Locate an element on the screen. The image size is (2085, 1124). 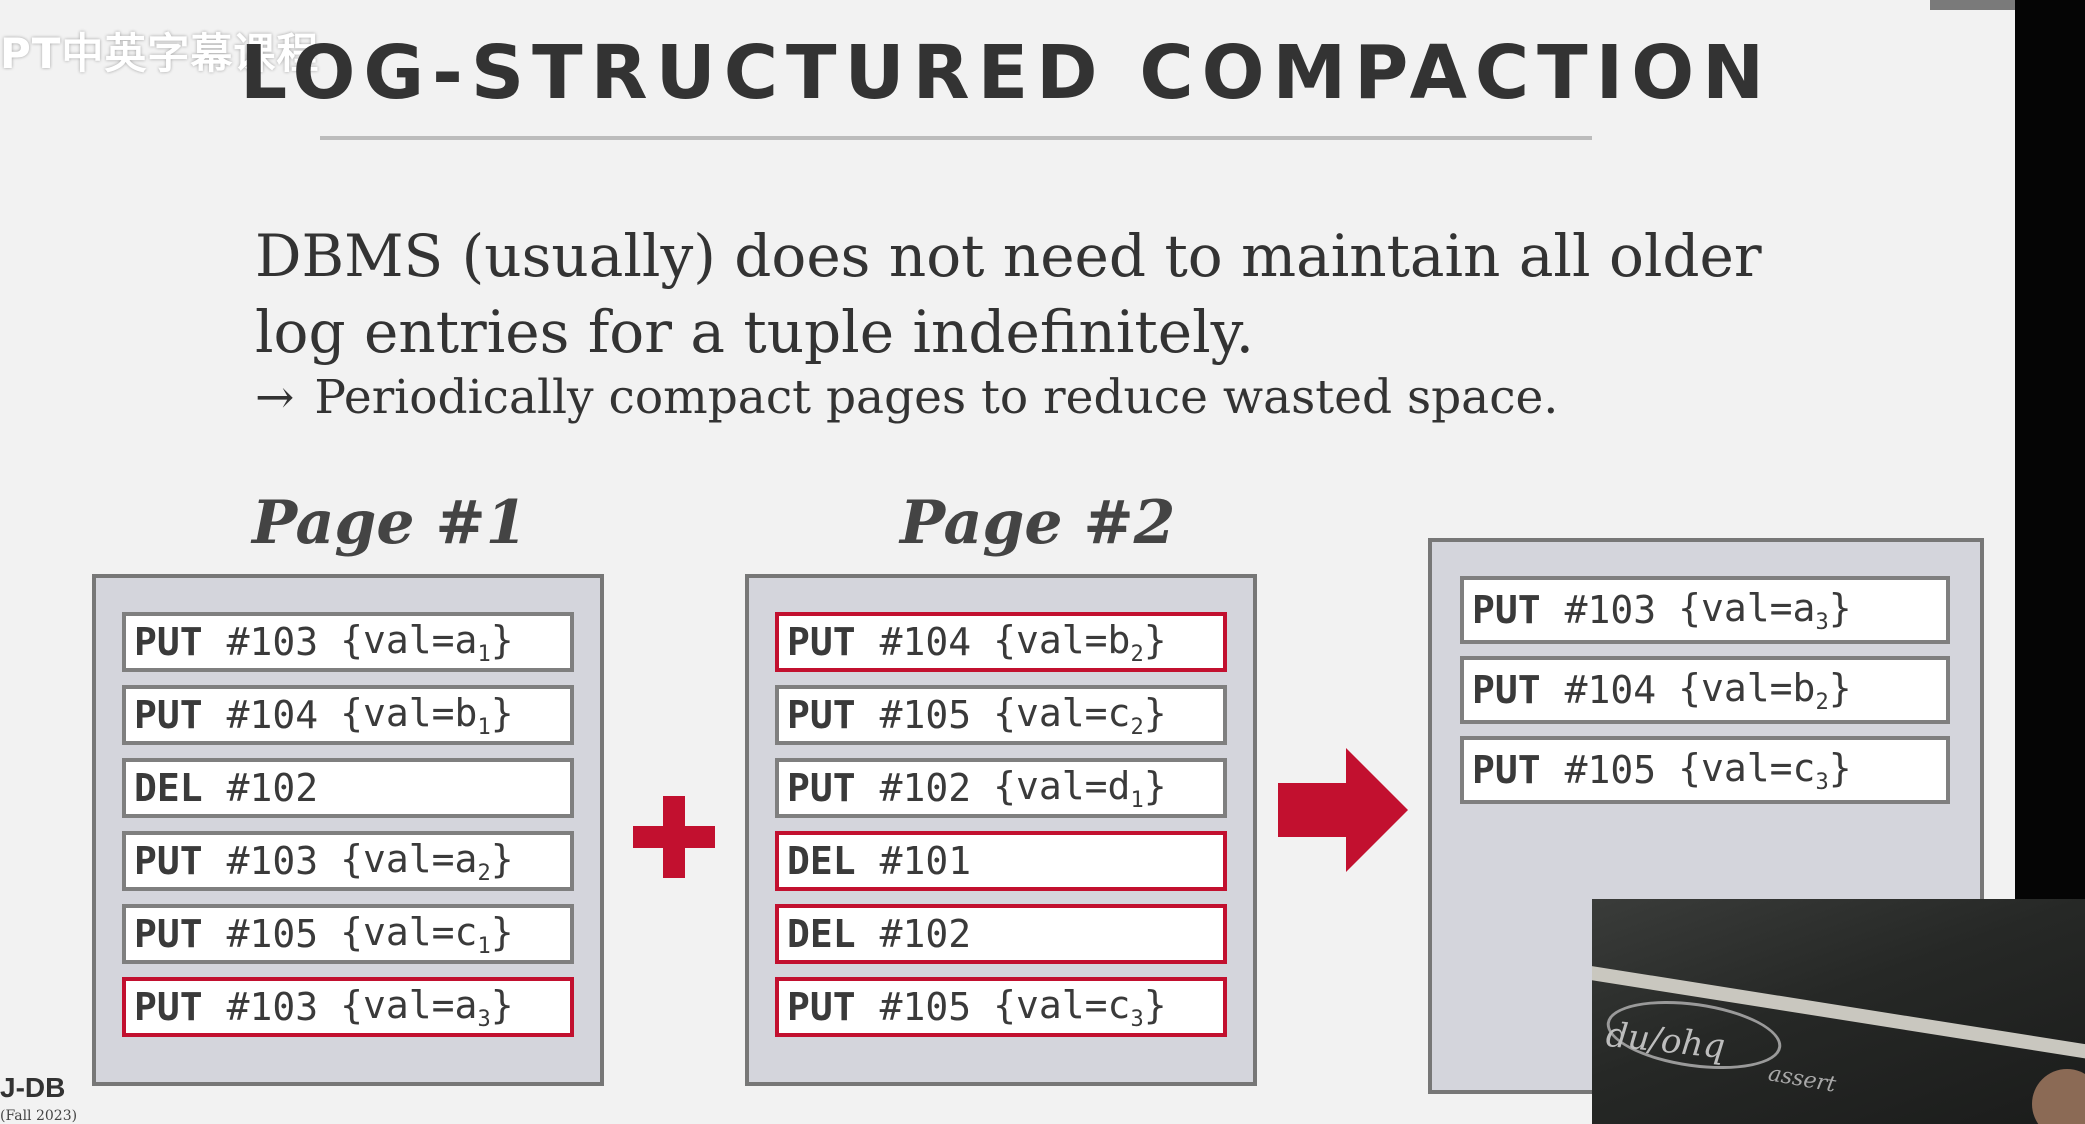
log-entry: PUT #102 {val=d1} is located at coordinates (1001, 788).